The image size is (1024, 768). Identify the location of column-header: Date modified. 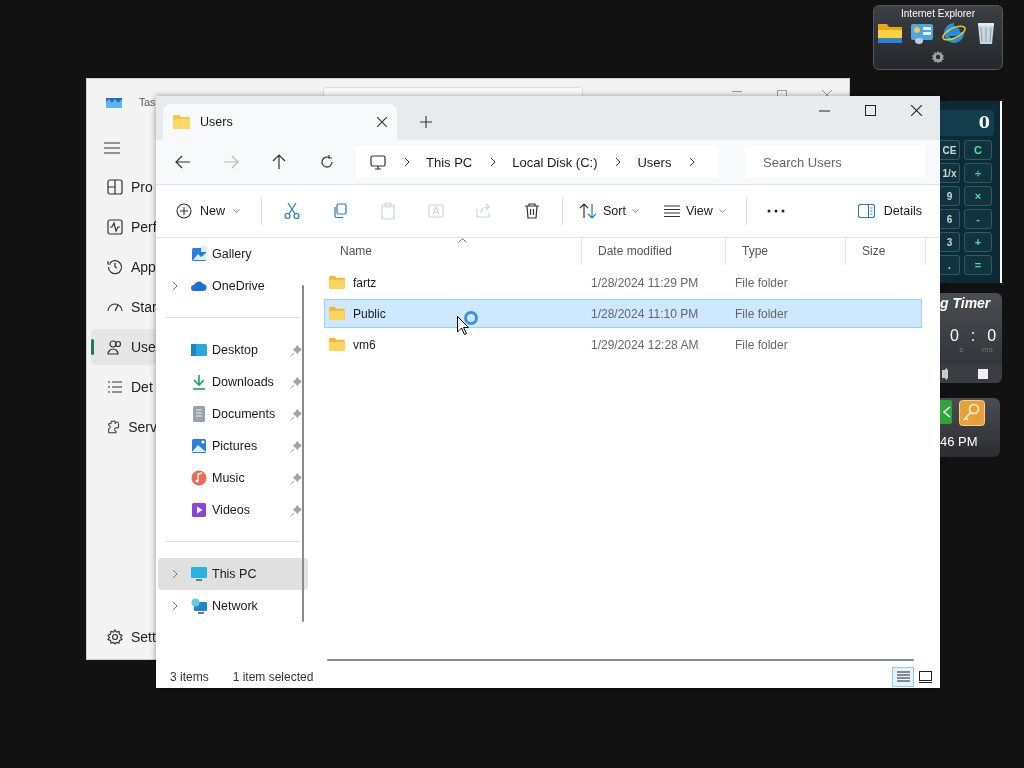
(654, 251).